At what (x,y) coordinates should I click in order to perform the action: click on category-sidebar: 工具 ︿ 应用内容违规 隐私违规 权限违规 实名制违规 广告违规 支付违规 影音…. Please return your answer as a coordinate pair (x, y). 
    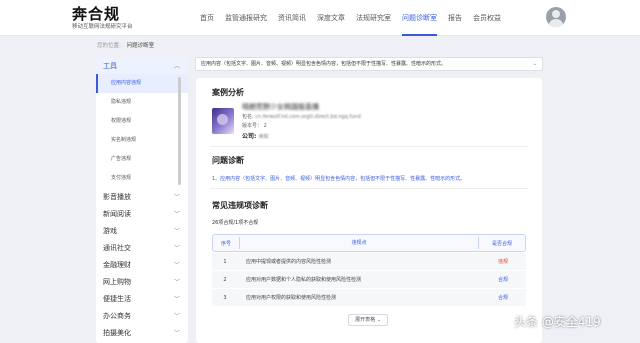
    Looking at the image, I should click on (142, 200).